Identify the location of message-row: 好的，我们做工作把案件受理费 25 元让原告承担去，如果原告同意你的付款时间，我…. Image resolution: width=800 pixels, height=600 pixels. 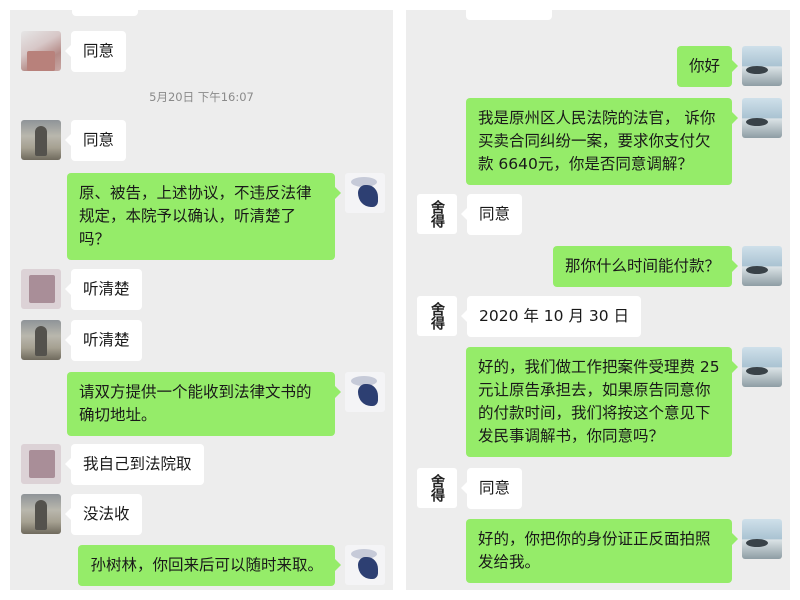
(624, 402).